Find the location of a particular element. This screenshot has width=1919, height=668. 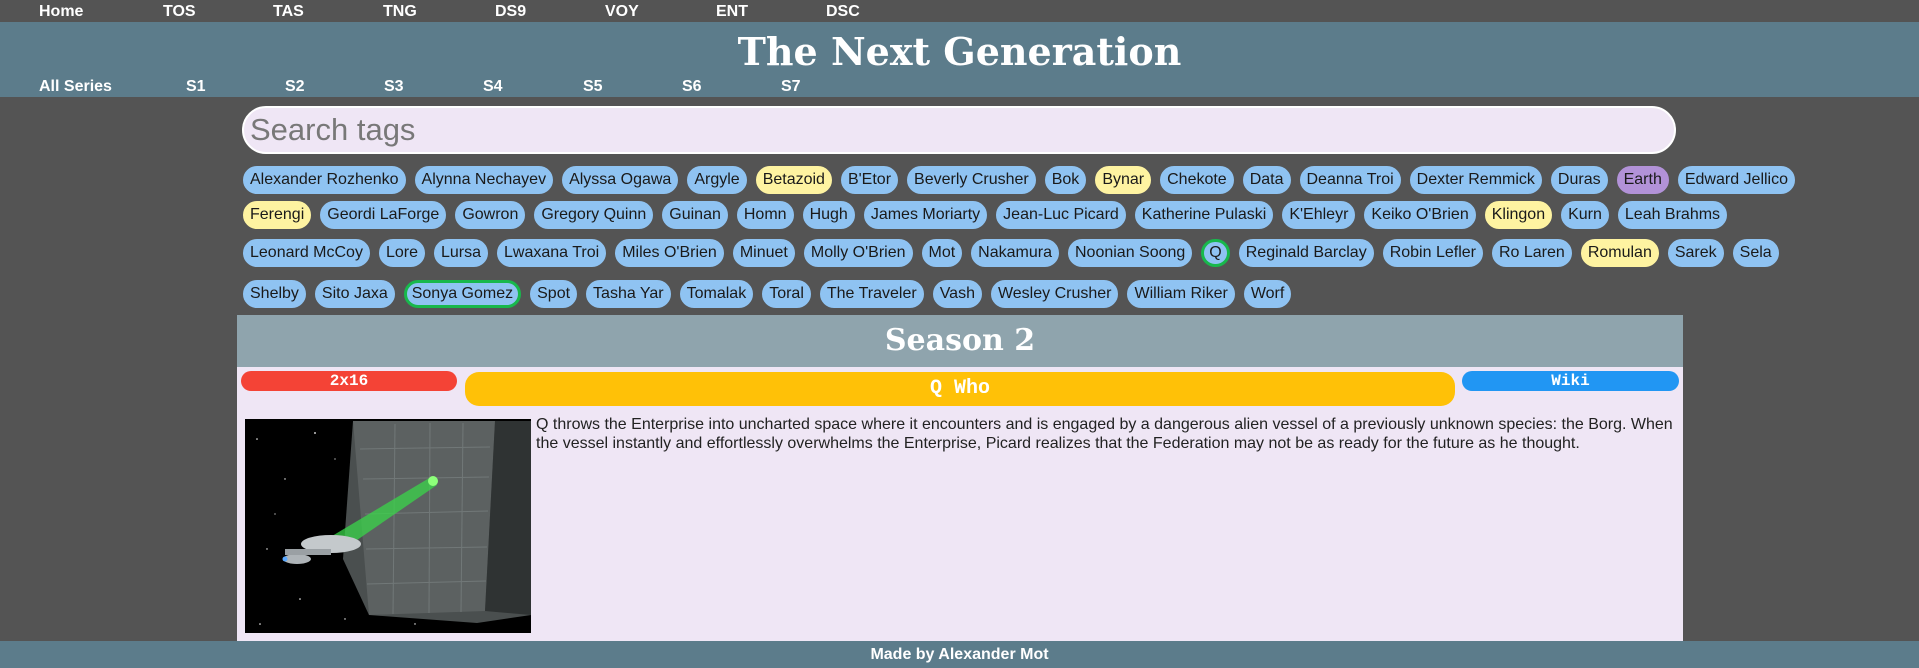

tag-chip: Geordi LaForge is located at coordinates (383, 215).